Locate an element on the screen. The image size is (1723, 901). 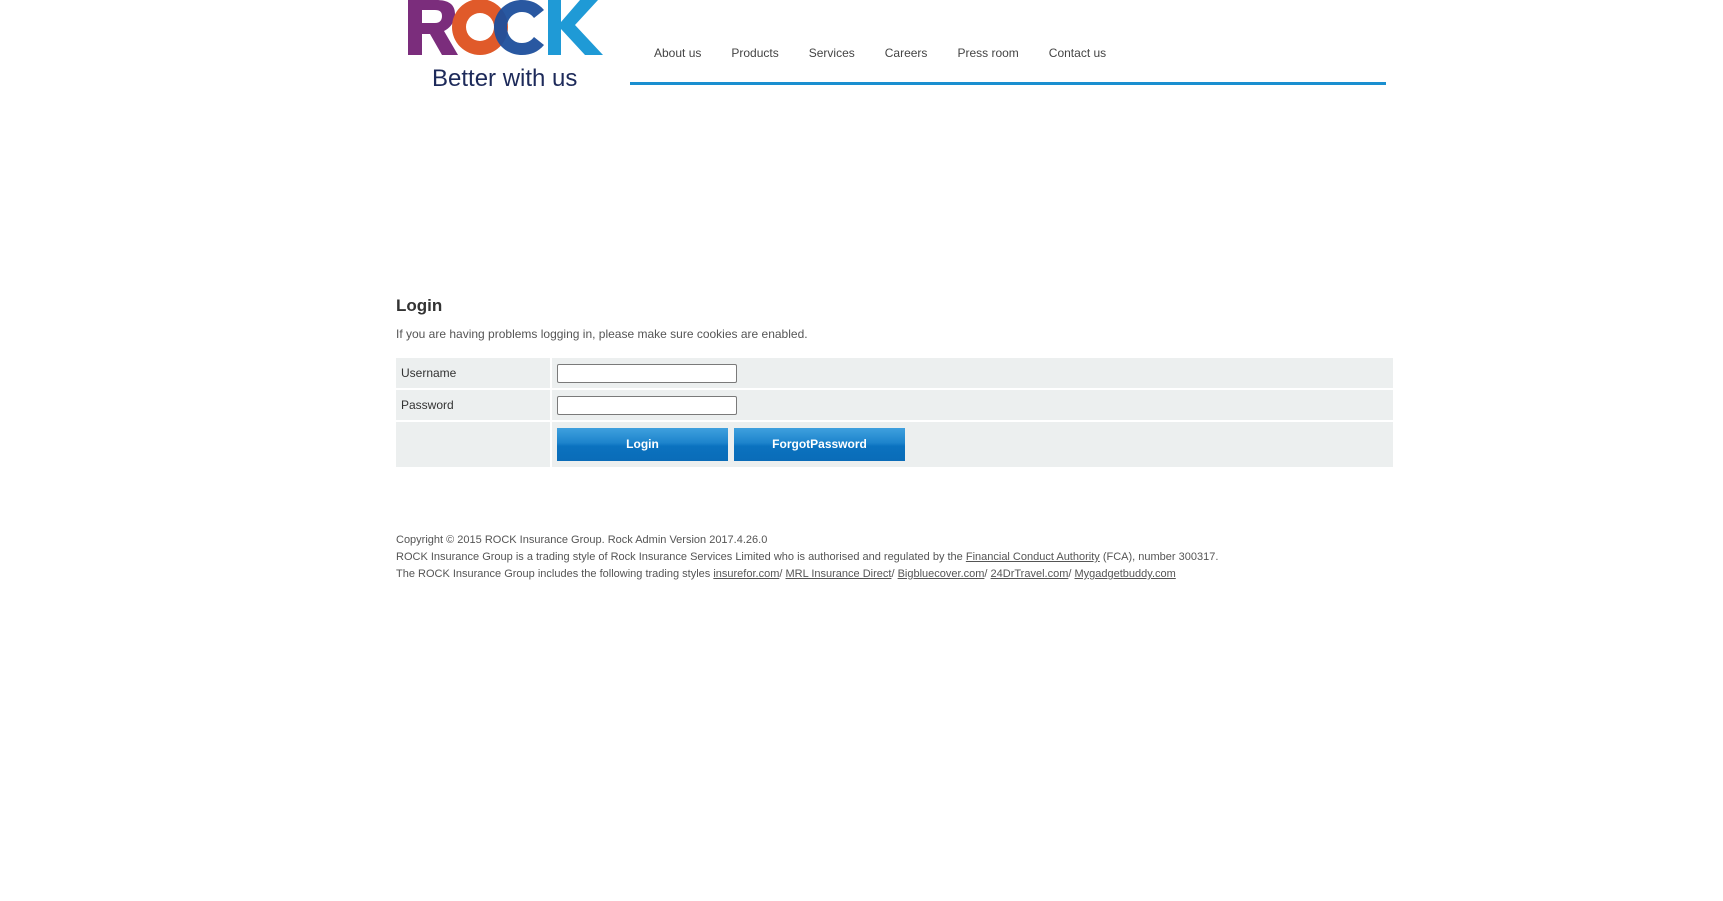
login-button: Login is located at coordinates (642, 444).